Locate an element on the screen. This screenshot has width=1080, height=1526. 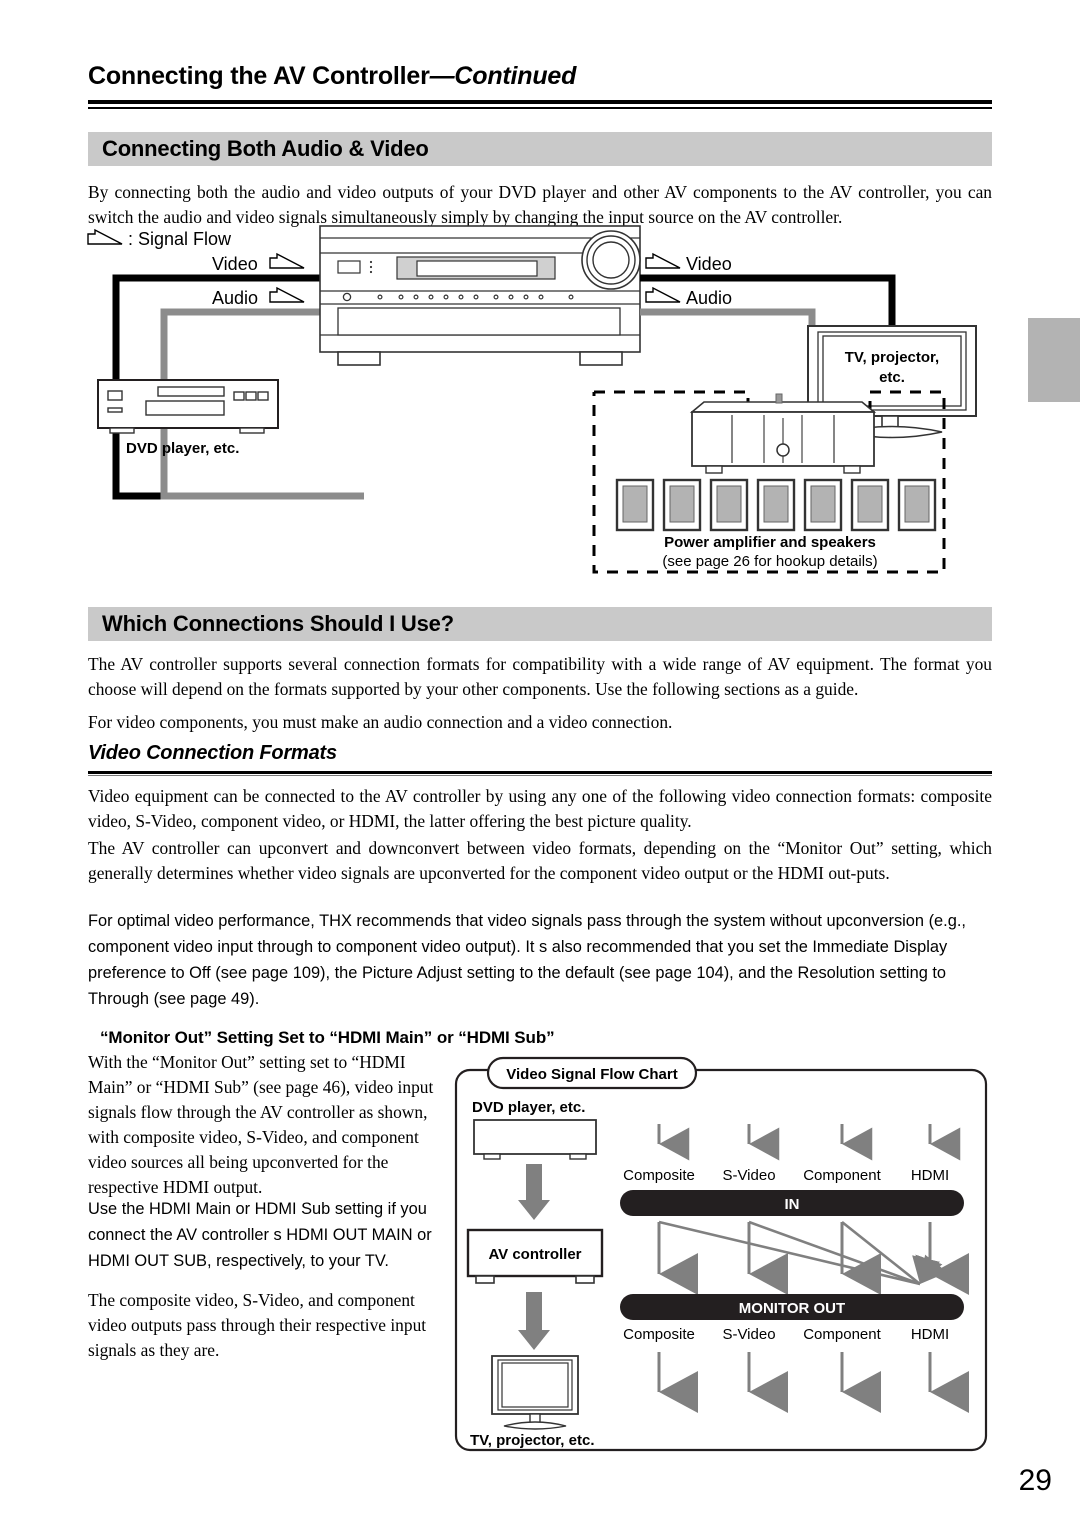
flow-source-label: DVD player, etc. is located at coordinates (528, 1107).